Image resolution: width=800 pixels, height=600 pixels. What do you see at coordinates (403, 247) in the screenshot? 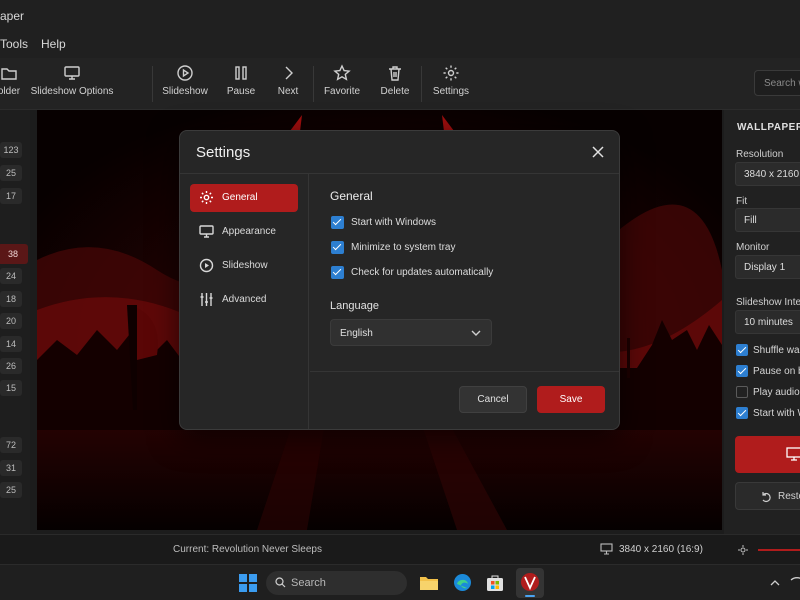
I see `minimize-to-tray-label: Minimize to system tray` at bounding box center [403, 247].